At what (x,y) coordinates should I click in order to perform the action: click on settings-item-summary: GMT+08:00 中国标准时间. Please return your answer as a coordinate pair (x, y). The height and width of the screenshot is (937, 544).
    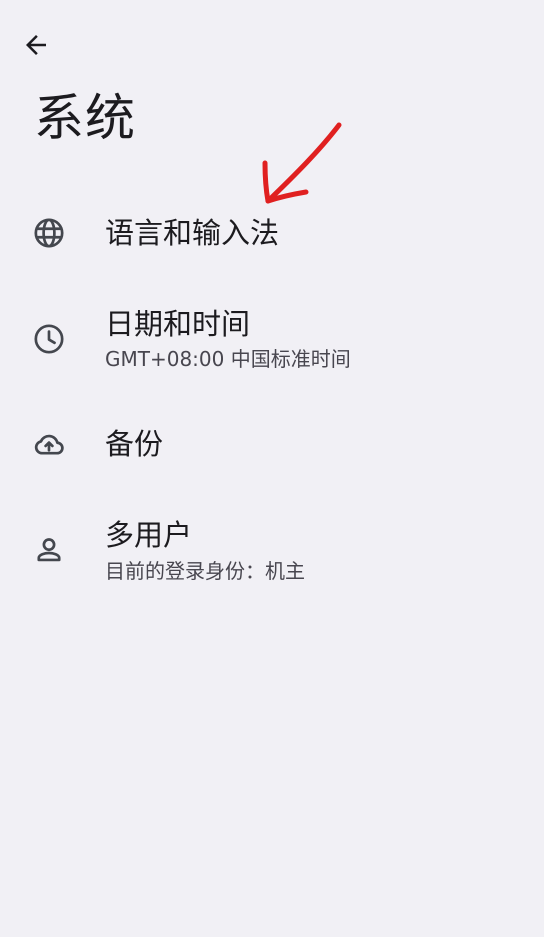
    Looking at the image, I should click on (228, 359).